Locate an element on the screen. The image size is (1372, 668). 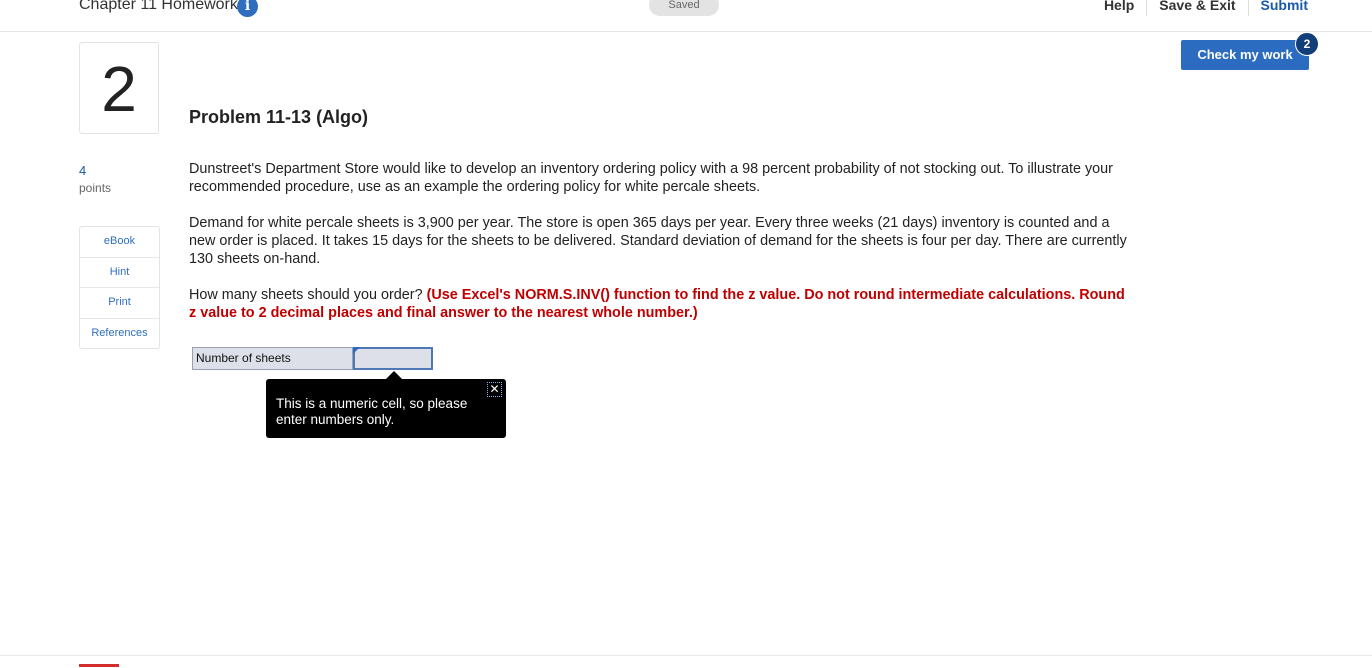
header-links: Help Save & Exit Submit is located at coordinates (1200, 8).